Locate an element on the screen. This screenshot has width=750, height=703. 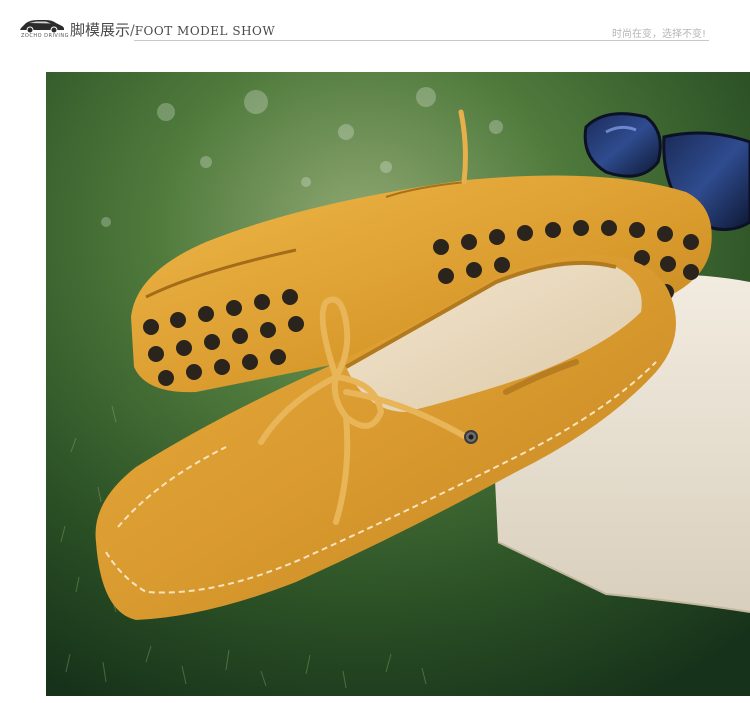
section-title-en: FOOT MODEL SHOW is located at coordinates (205, 31).